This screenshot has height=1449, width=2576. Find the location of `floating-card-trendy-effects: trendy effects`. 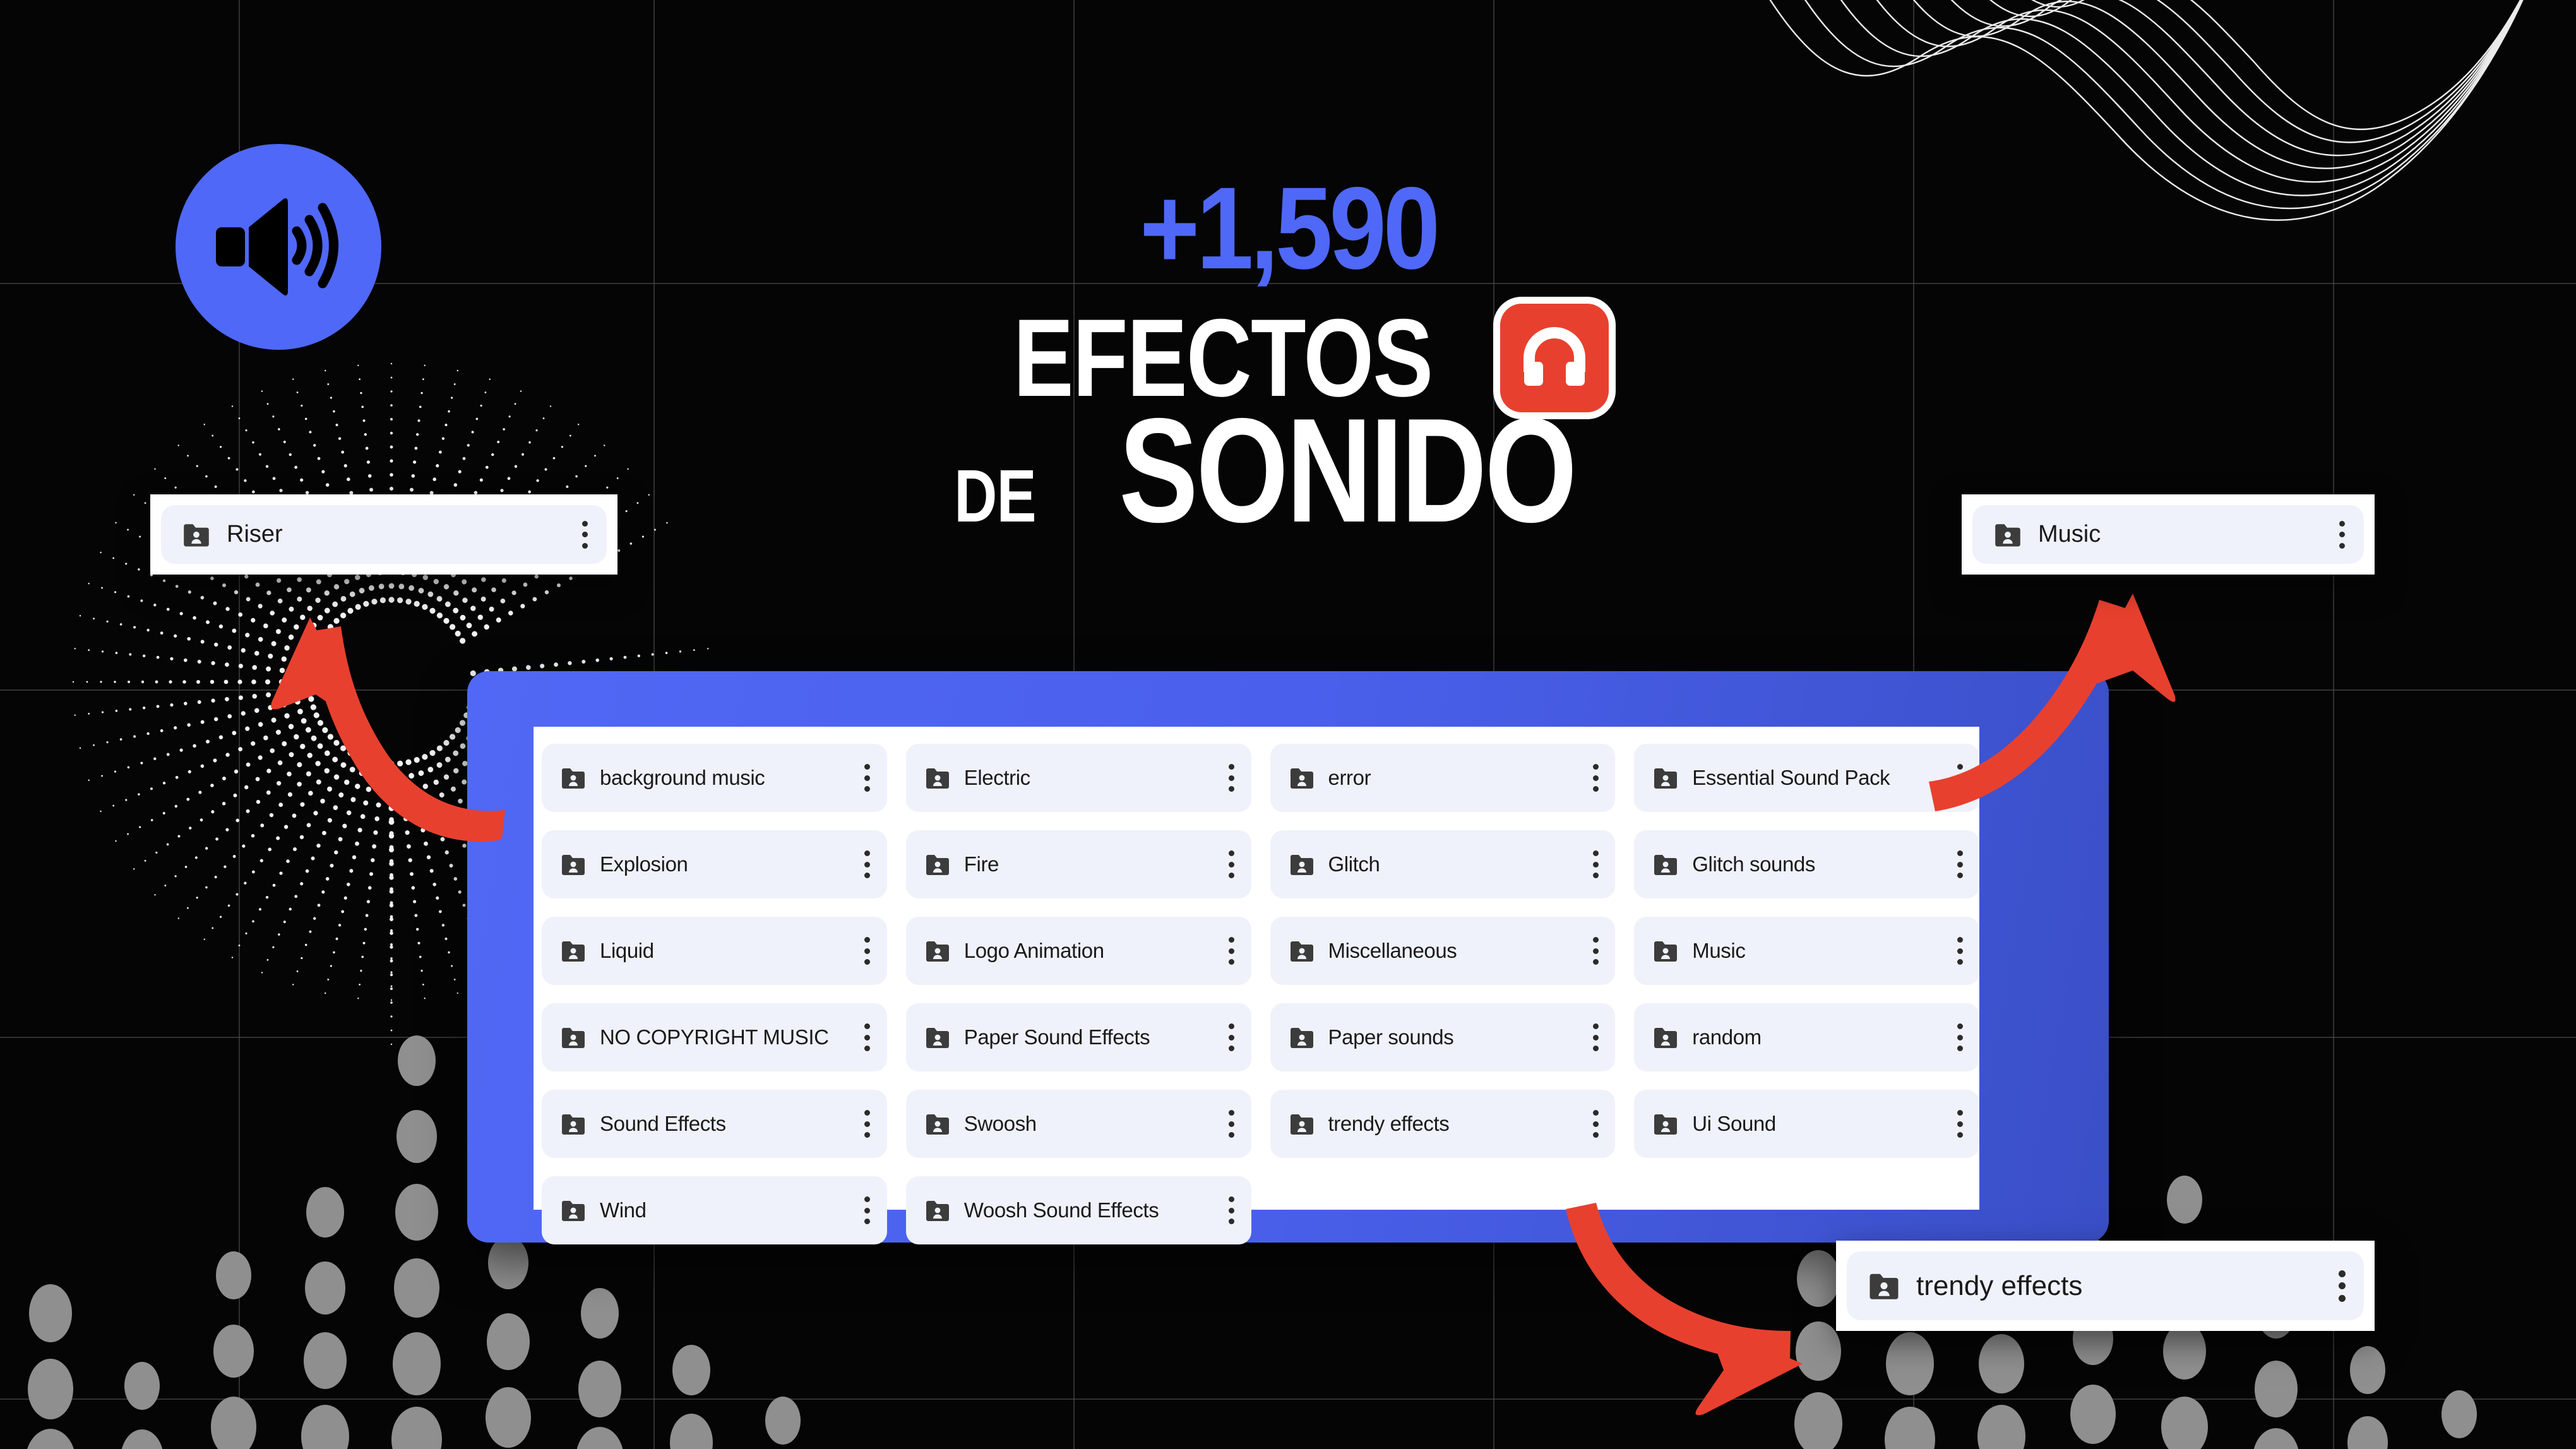

floating-card-trendy-effects: trendy effects is located at coordinates (2105, 1286).